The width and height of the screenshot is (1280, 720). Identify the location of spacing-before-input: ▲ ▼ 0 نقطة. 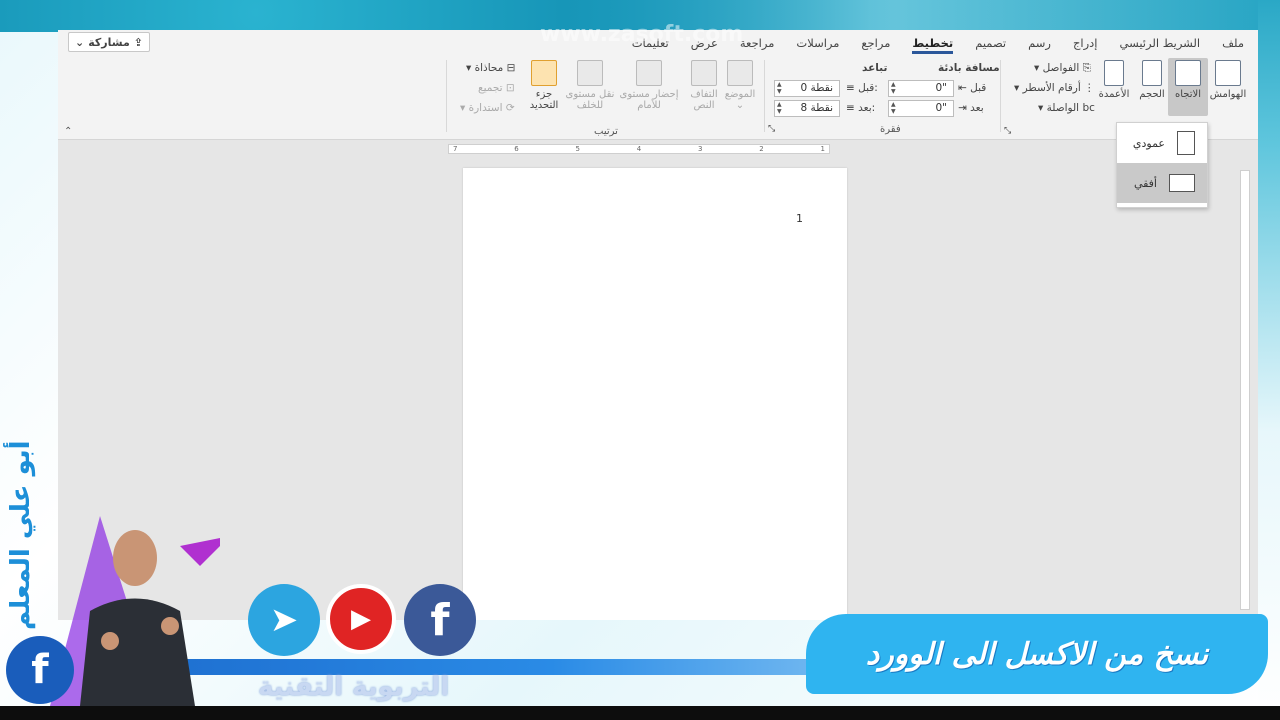
(807, 88).